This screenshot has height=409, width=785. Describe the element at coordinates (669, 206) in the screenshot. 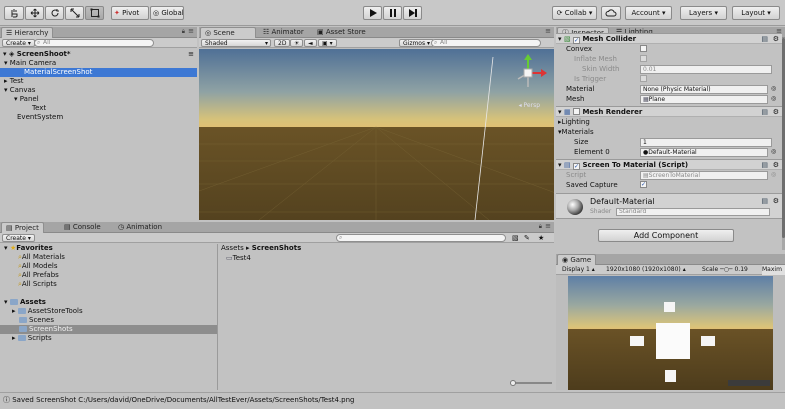

I see `material-preview: Default-Material Shader Standard ▤ ⚙` at that location.